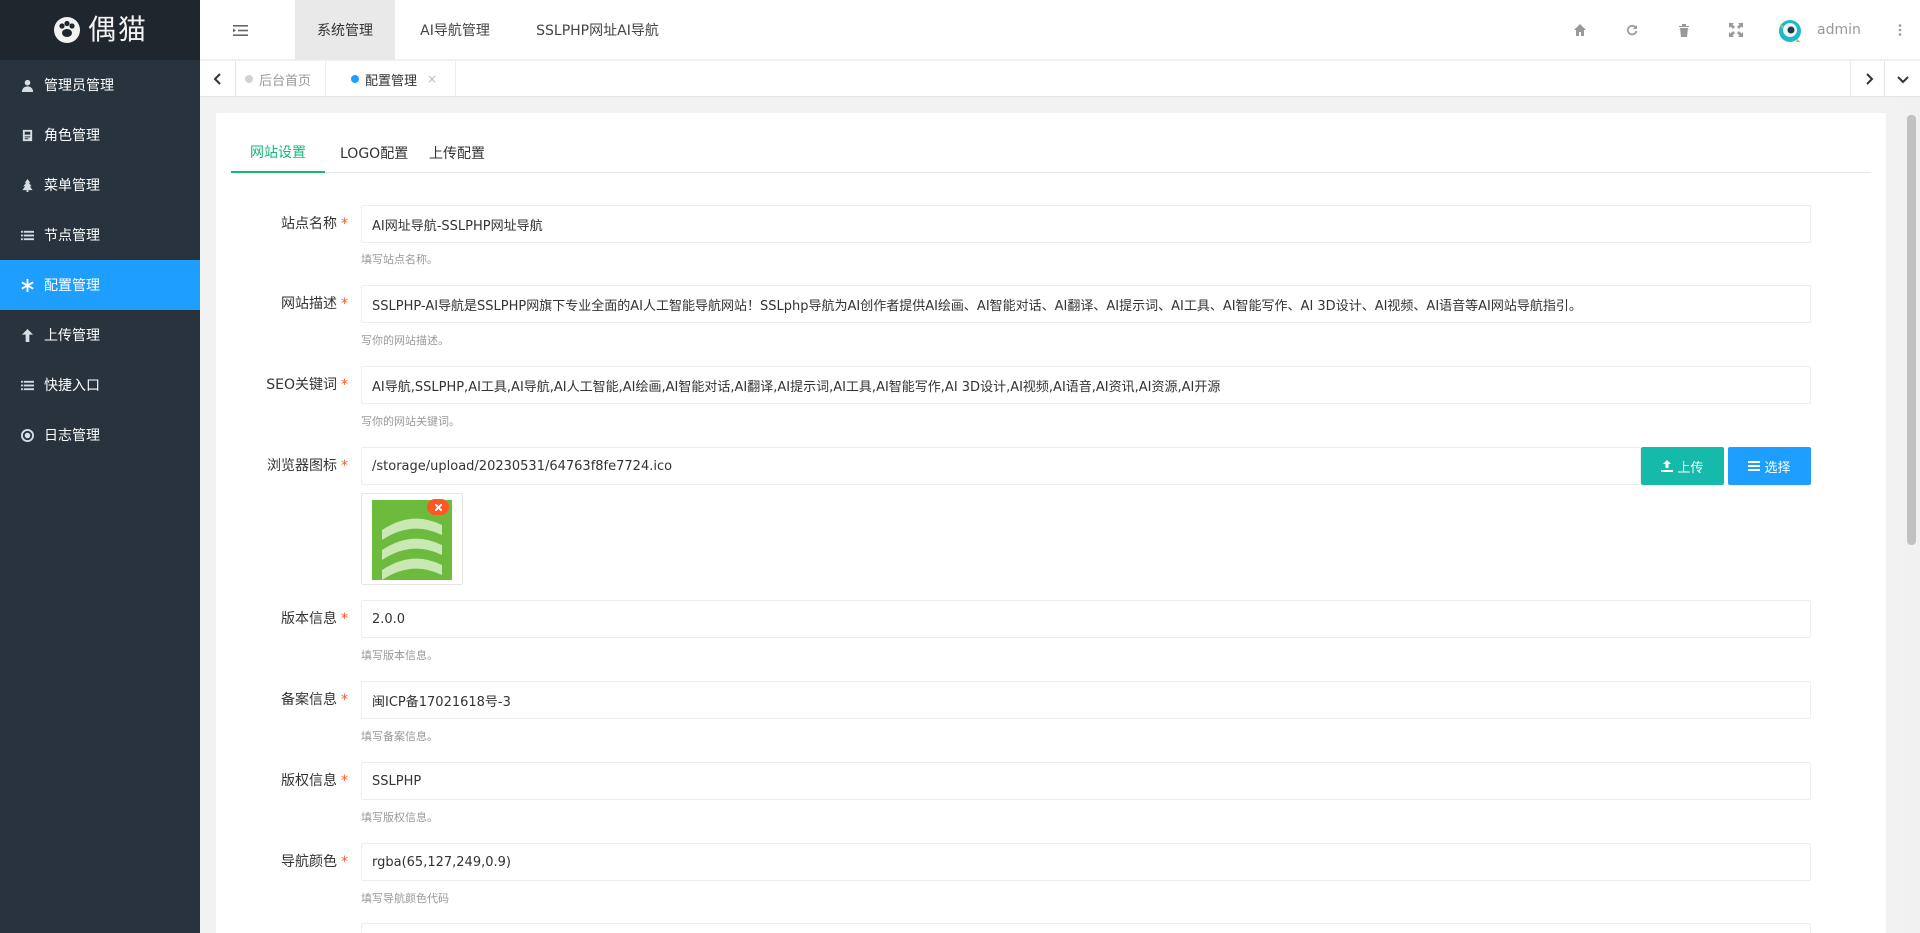 Image resolution: width=1920 pixels, height=933 pixels. What do you see at coordinates (1790, 31) in the screenshot?
I see `avatar` at bounding box center [1790, 31].